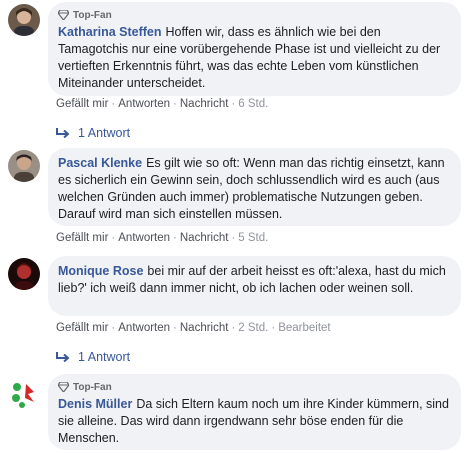 This screenshot has height=453, width=474. What do you see at coordinates (100, 271) in the screenshot?
I see `comment-author: Monique Rose` at bounding box center [100, 271].